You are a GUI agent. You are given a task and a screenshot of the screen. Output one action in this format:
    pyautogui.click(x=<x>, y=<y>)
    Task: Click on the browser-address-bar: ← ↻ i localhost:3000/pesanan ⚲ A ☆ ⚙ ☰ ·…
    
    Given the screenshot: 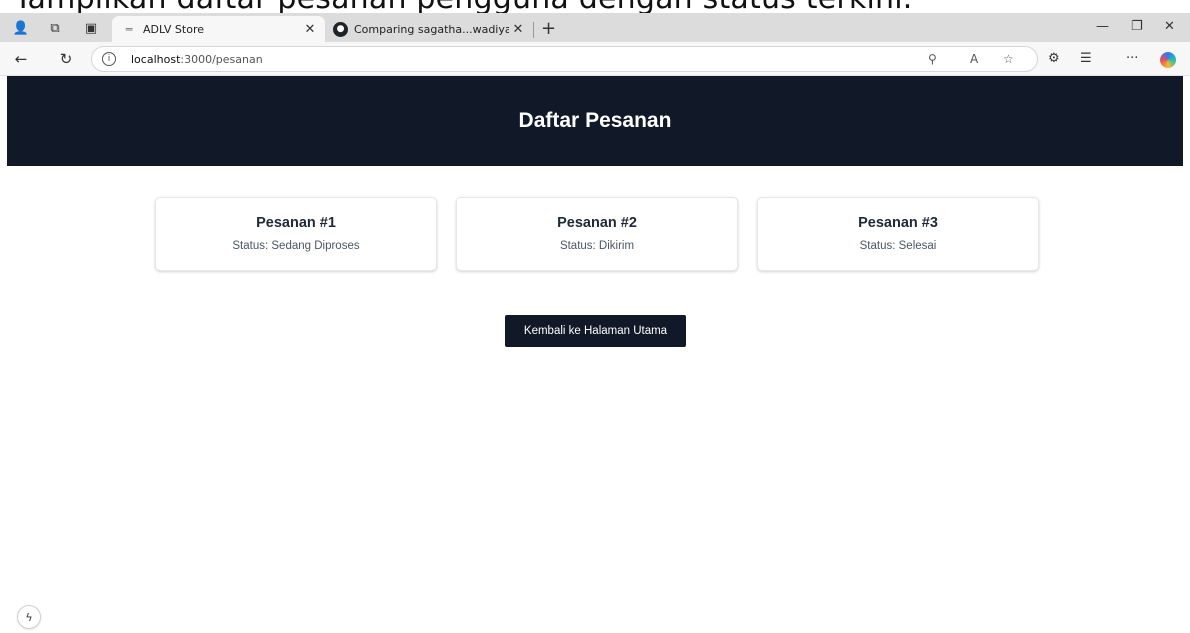 What is the action you would take?
    pyautogui.click(x=595, y=59)
    